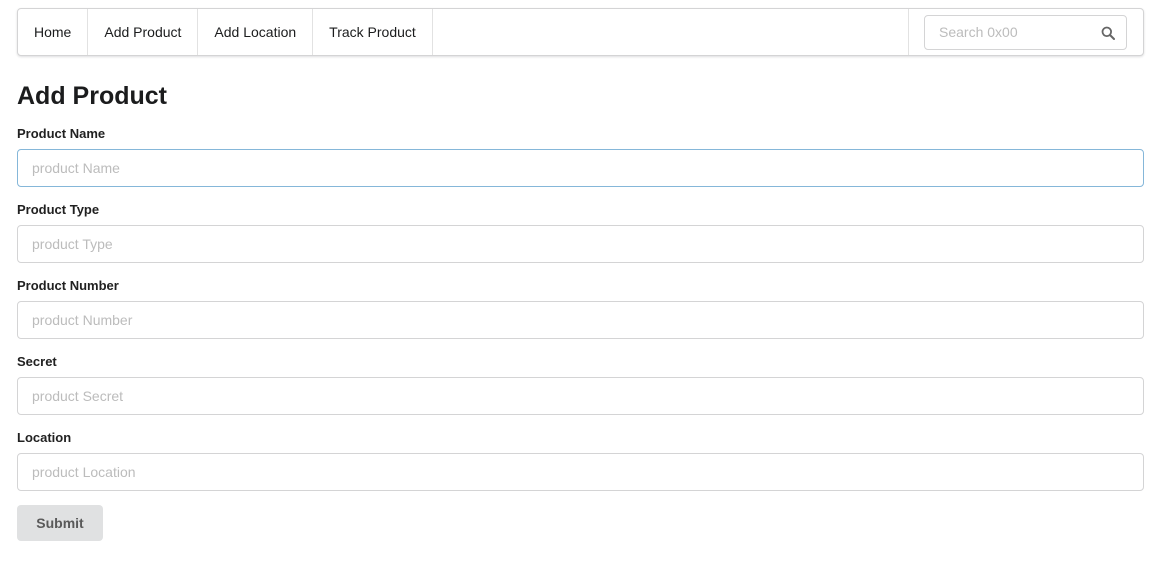 Image resolution: width=1175 pixels, height=568 pixels. I want to click on nav-item-home: Home, so click(53, 32).